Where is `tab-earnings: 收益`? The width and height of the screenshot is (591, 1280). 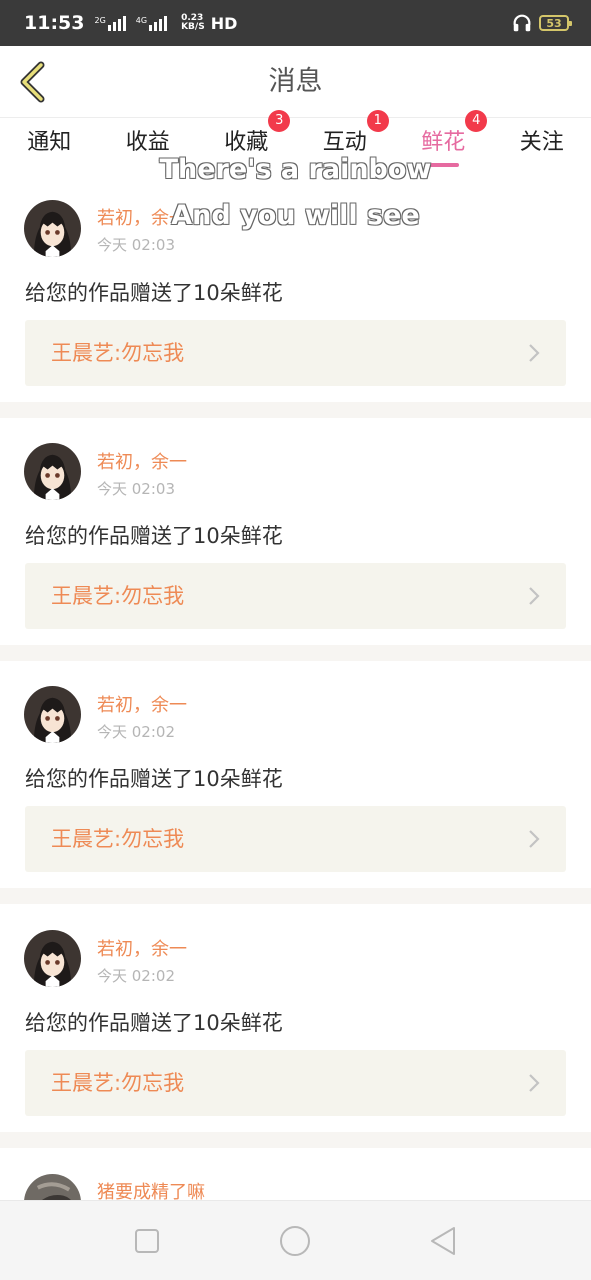 tab-earnings: 收益 is located at coordinates (148, 148).